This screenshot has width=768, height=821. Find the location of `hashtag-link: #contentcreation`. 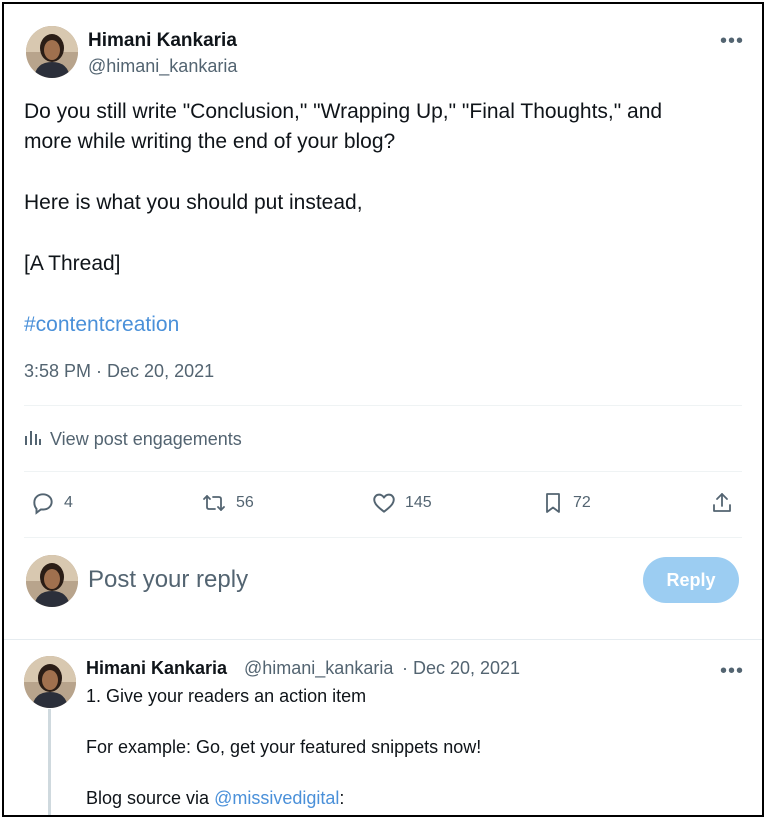

hashtag-link: #contentcreation is located at coordinates (101, 325).